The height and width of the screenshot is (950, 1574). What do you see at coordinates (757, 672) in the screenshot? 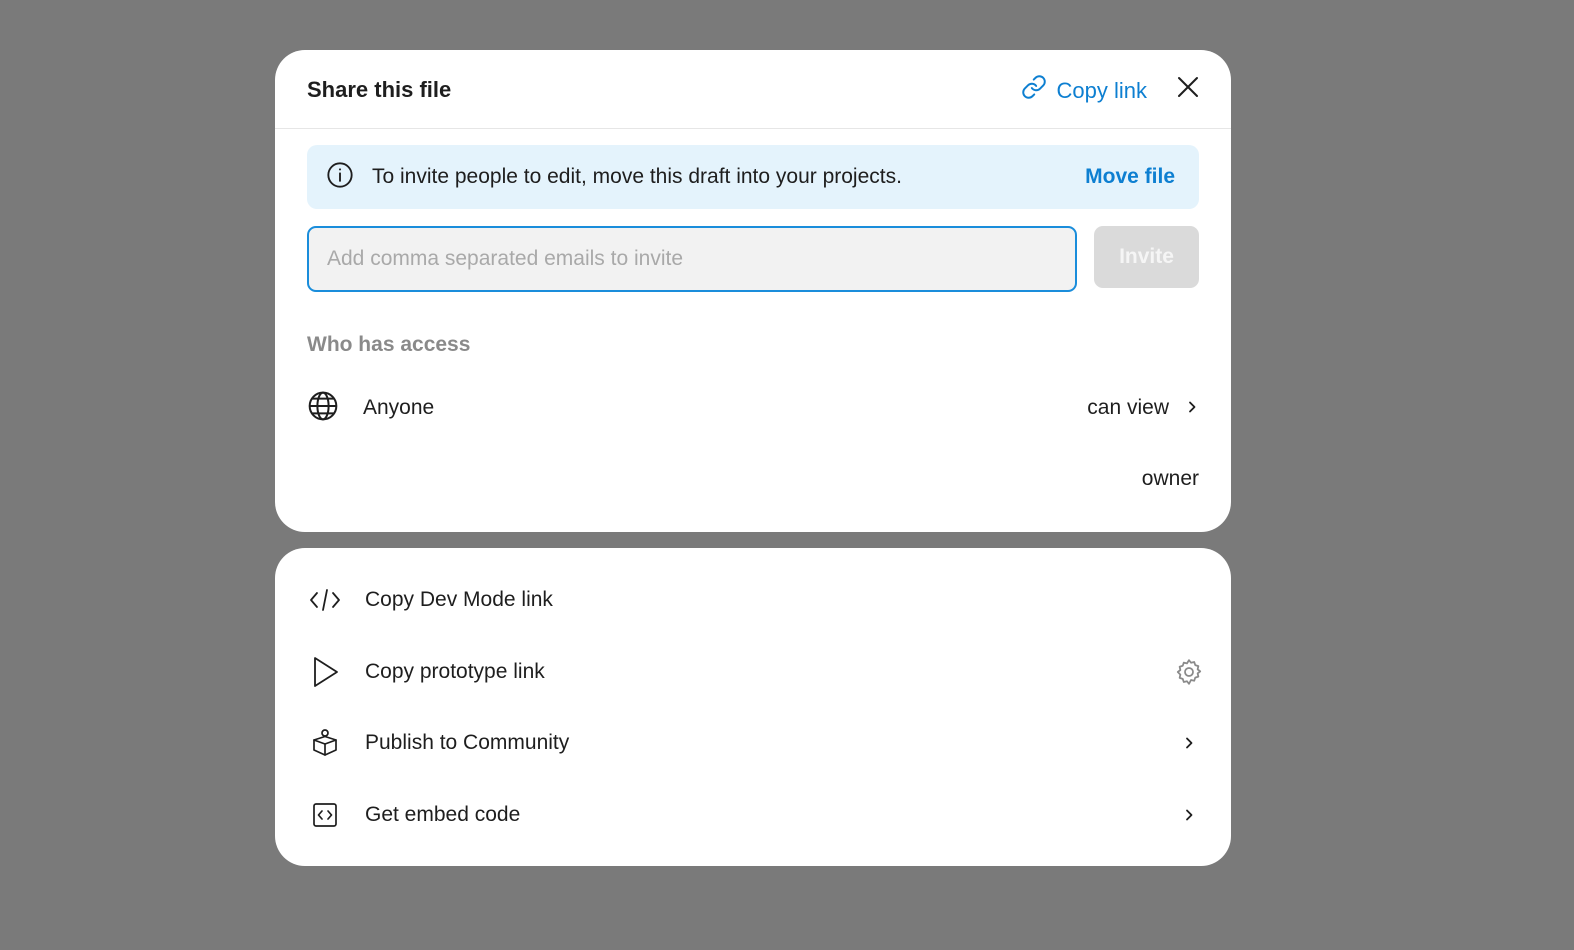
I see `copy-prototype-link-item: Copy prototype link` at bounding box center [757, 672].